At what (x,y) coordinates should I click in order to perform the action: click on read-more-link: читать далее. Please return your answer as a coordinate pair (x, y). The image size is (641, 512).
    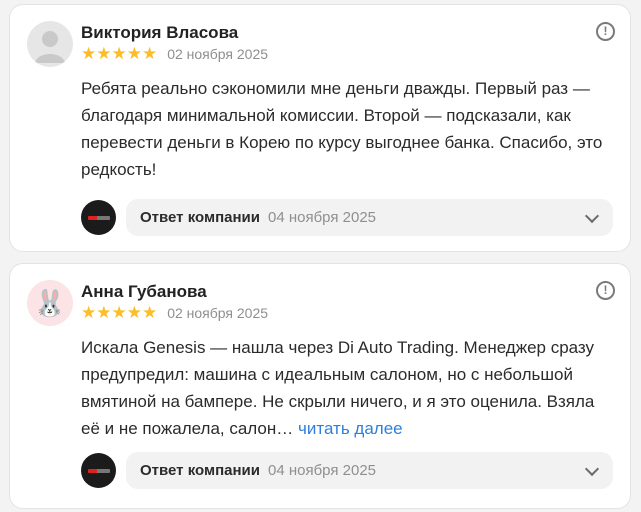
    Looking at the image, I should click on (350, 428).